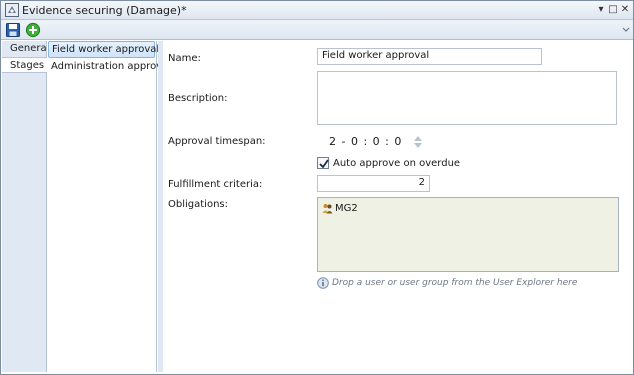 This screenshot has height=375, width=634. Describe the element at coordinates (317, 30) in the screenshot. I see `toolbar` at that location.